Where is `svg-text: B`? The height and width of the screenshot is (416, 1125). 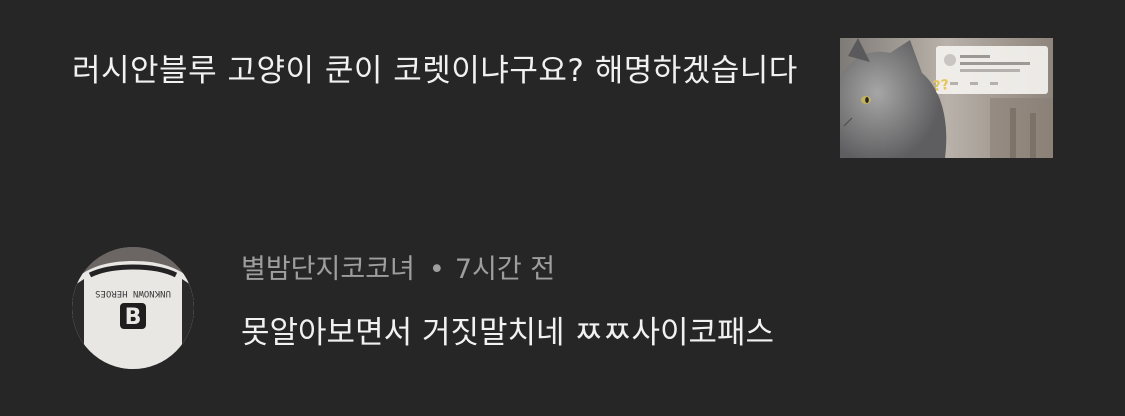
svg-text: B is located at coordinates (133, 317).